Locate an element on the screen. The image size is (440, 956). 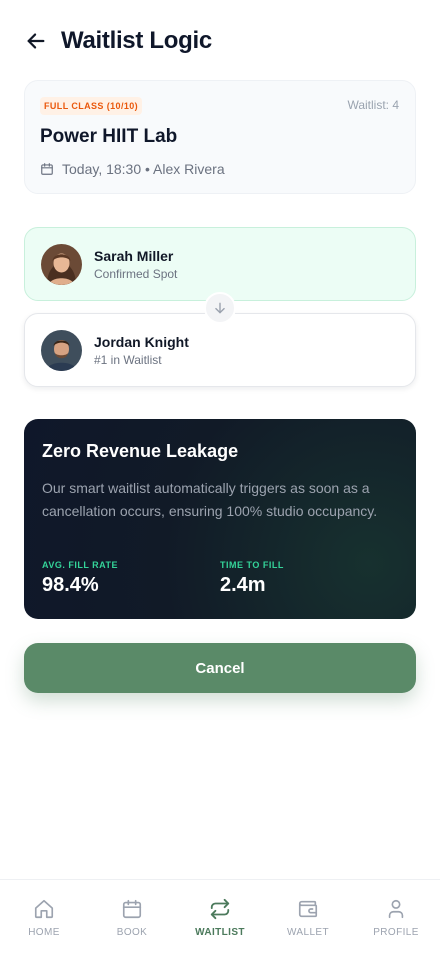
nav-item-book: BOOK is located at coordinates (132, 918).